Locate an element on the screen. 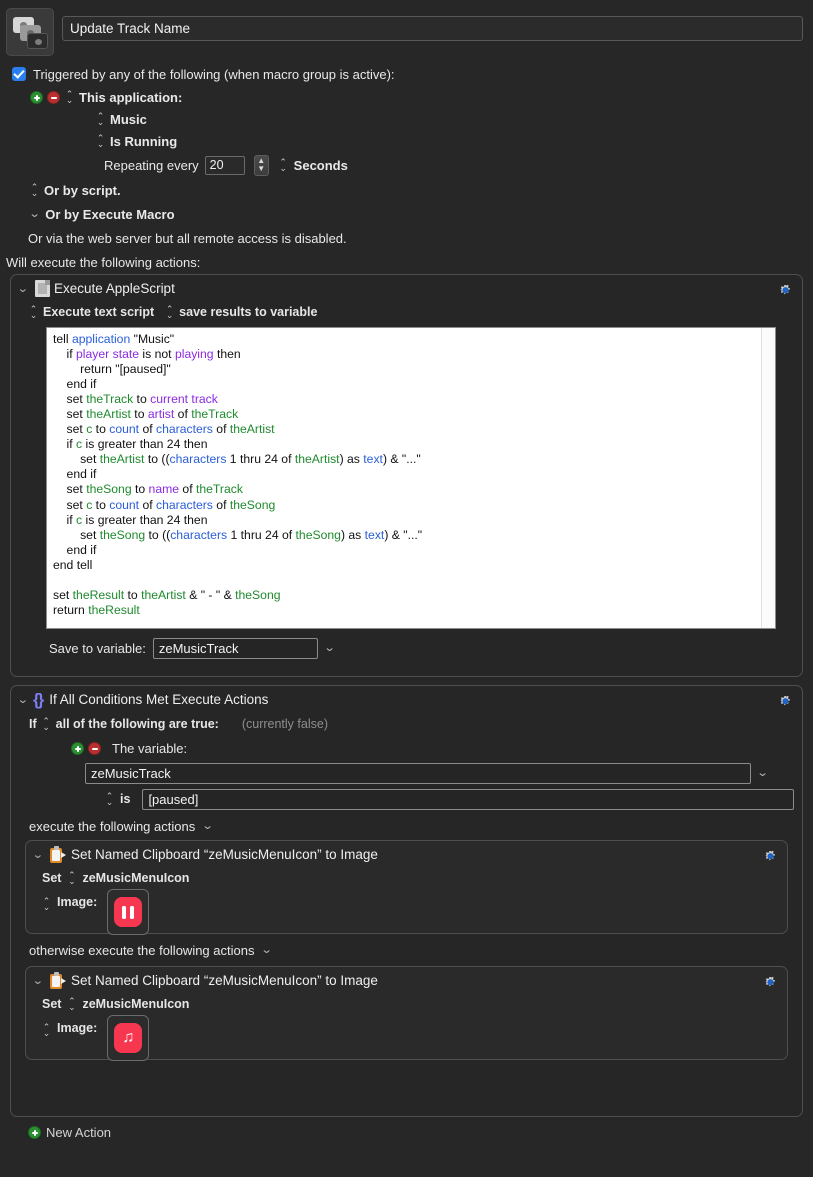 Image resolution: width=813 pixels, height=1177 pixels. music-note-icon: ♫ is located at coordinates (128, 1038).